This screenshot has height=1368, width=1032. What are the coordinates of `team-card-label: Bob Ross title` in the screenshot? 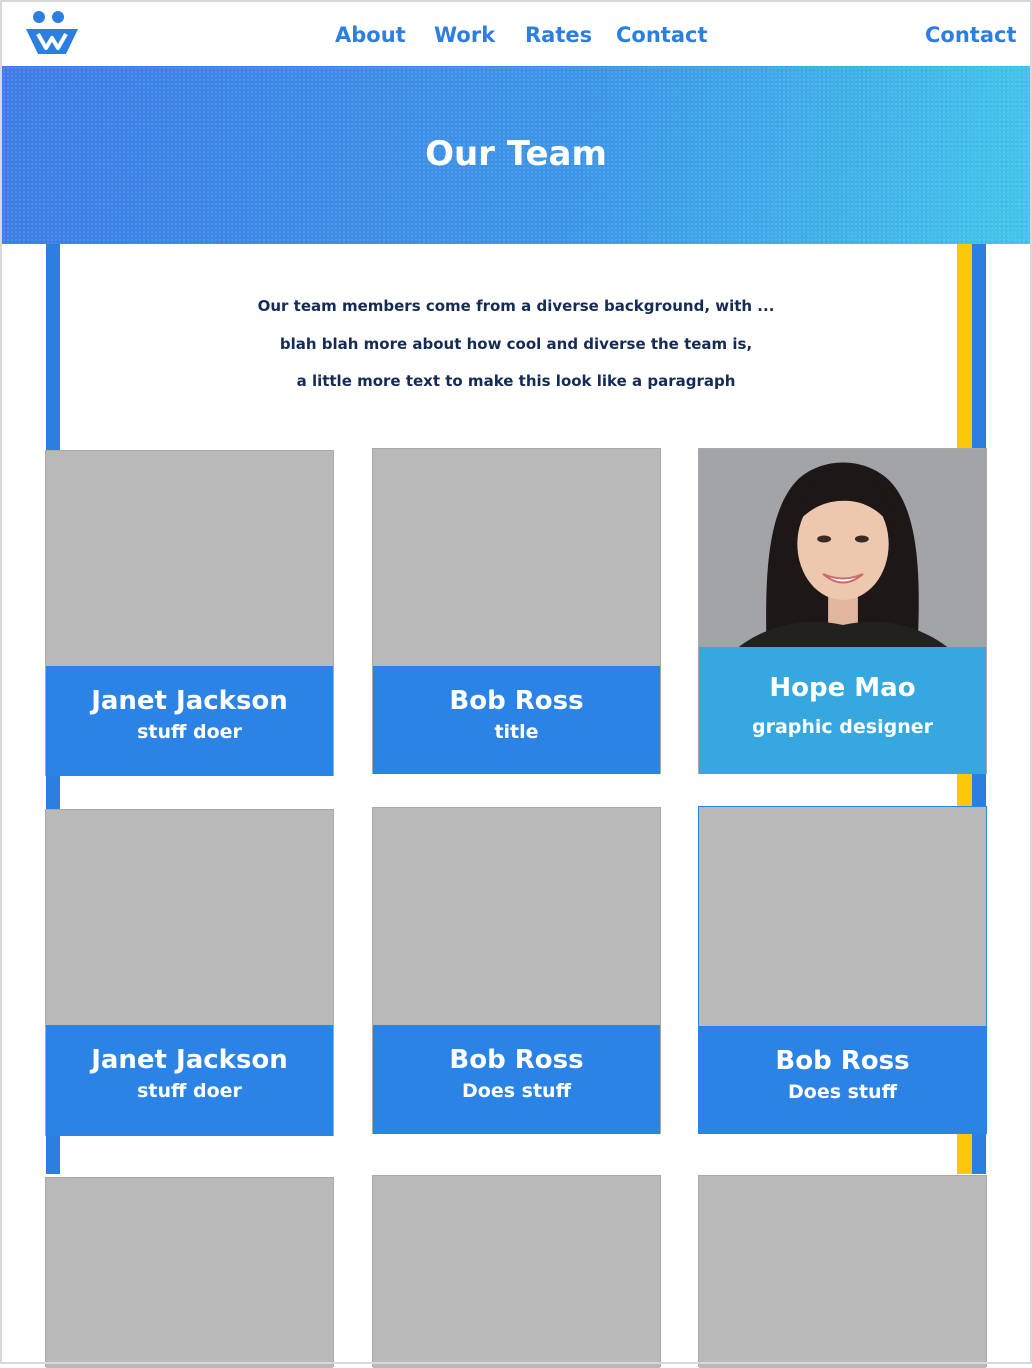 It's located at (516, 720).